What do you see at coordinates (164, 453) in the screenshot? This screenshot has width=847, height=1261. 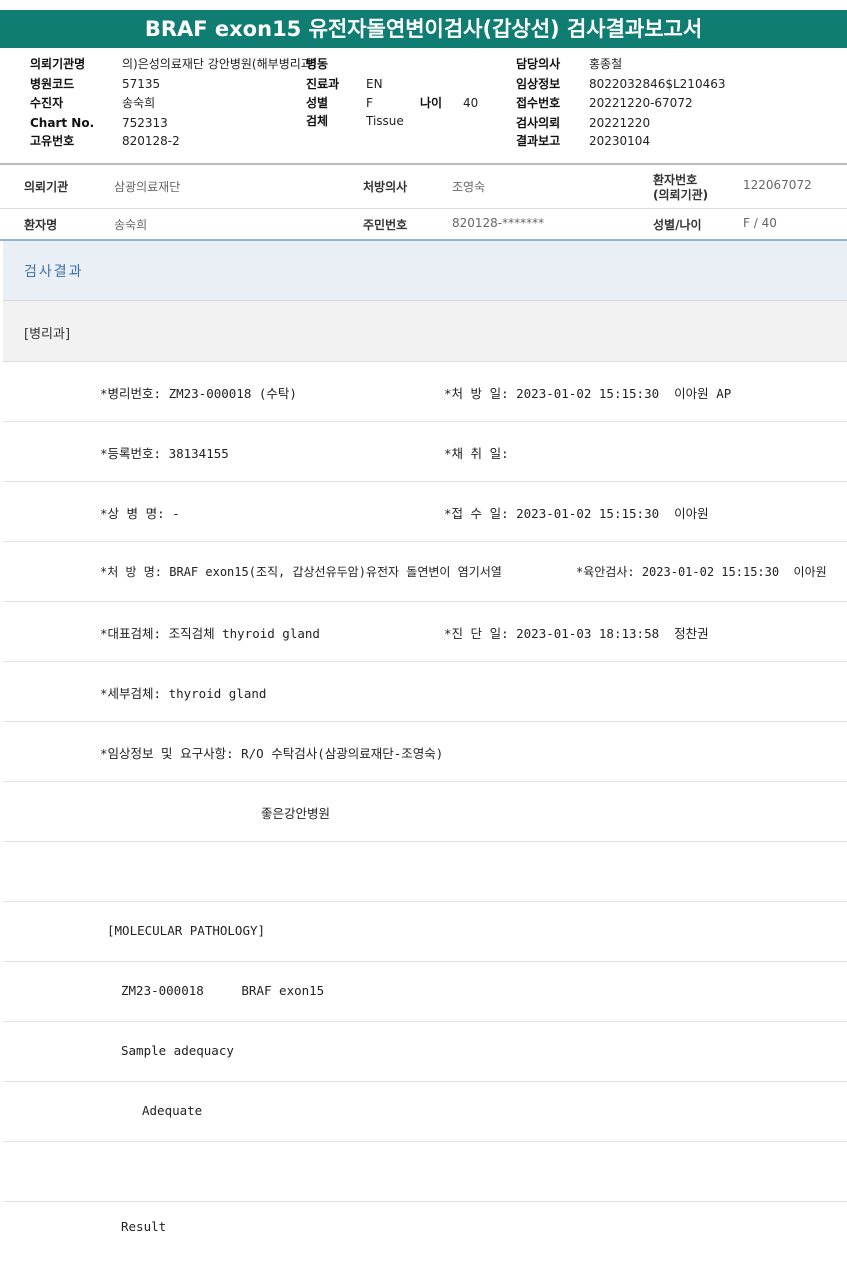 I see `registration-number: *등록번호: 38134155` at bounding box center [164, 453].